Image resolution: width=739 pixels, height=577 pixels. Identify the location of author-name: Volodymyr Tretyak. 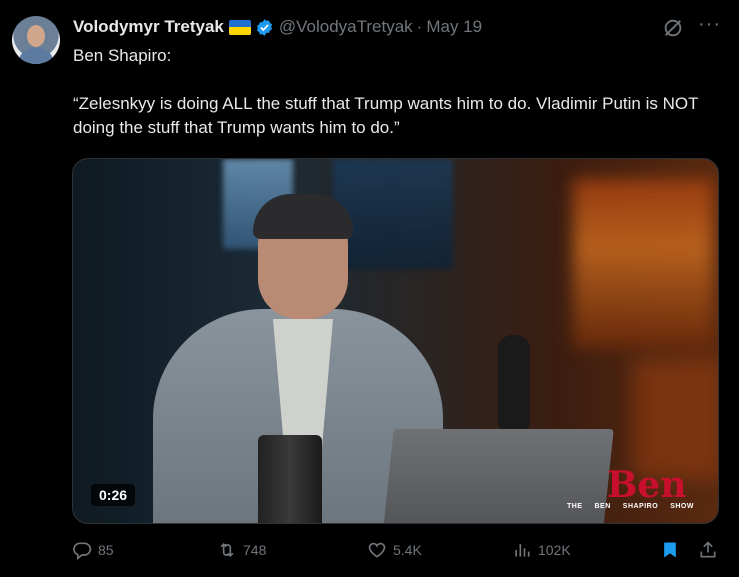
(148, 27).